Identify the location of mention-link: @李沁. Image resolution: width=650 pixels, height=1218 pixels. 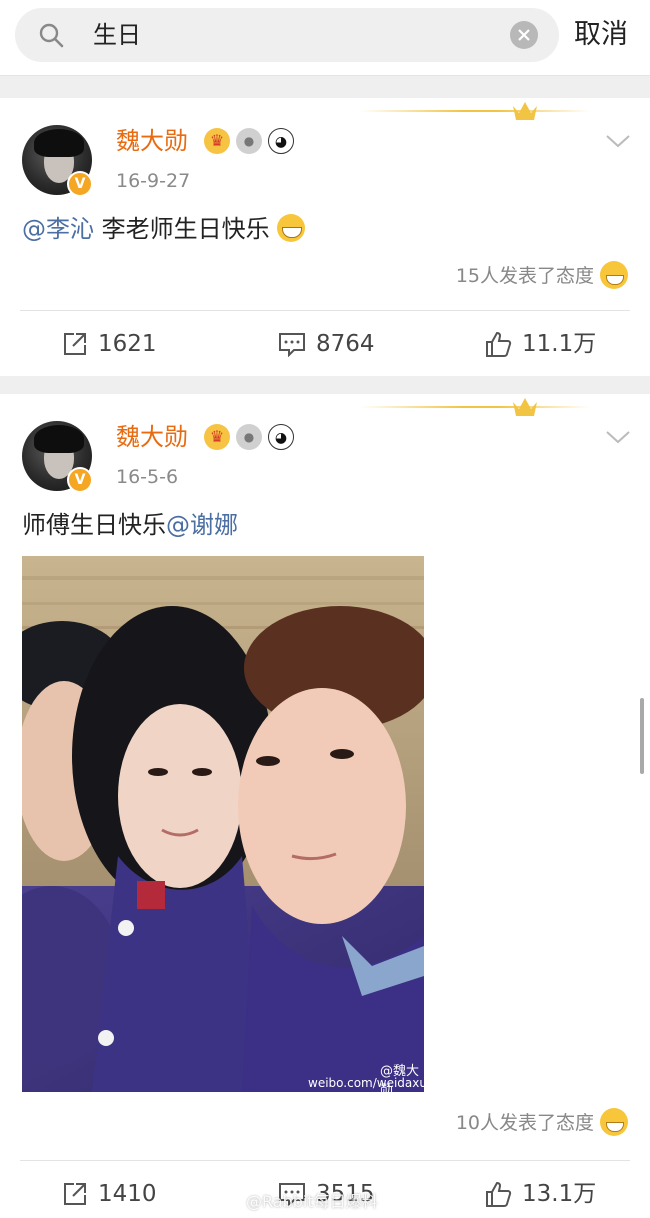
(58, 229).